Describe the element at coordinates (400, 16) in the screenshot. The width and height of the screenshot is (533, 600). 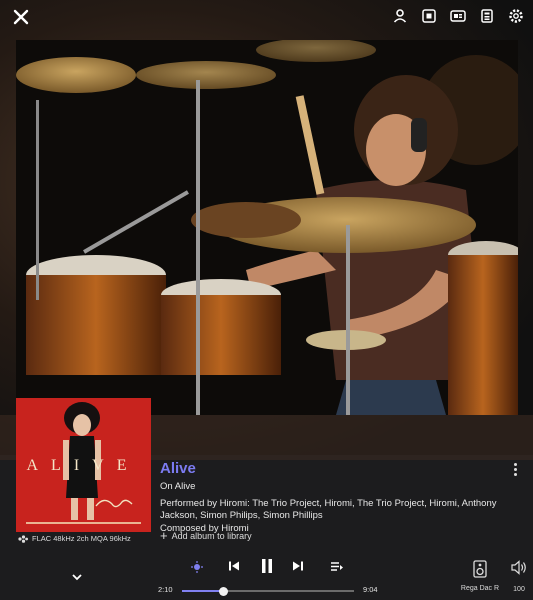
I see `user-icon` at that location.